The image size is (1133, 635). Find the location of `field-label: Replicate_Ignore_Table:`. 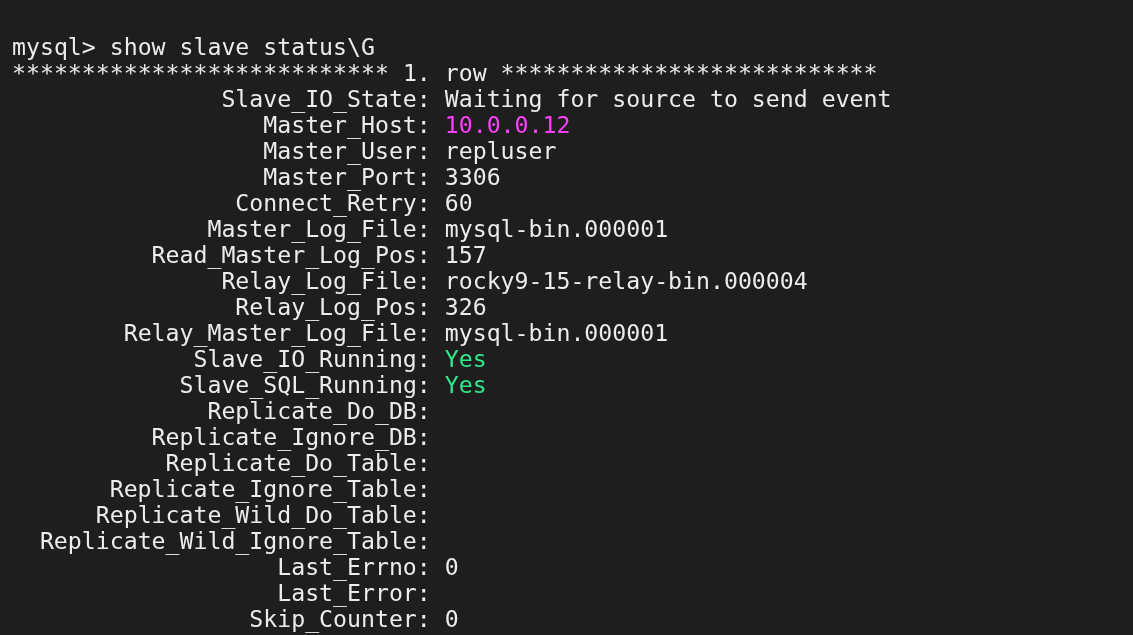

field-label: Replicate_Ignore_Table: is located at coordinates (270, 489).